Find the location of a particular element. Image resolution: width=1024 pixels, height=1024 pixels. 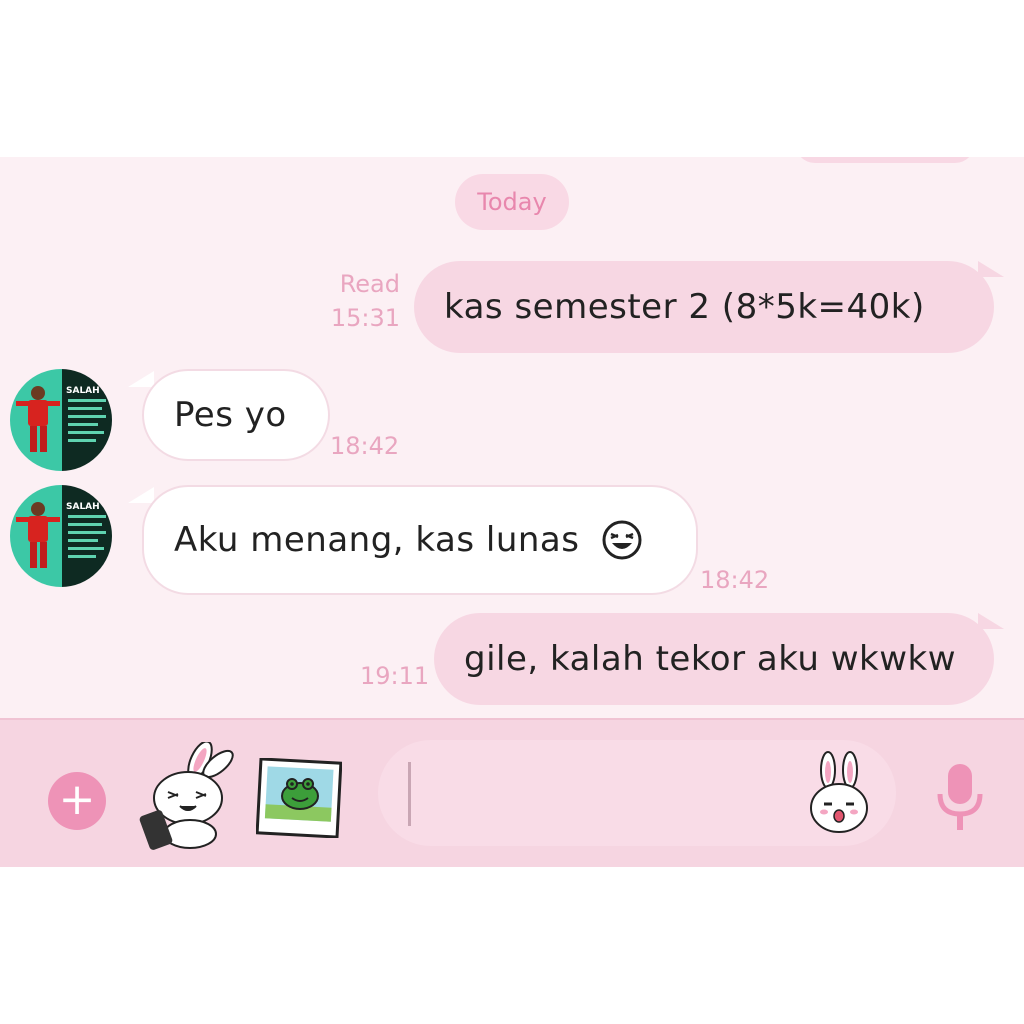

plus-glyph: + is located at coordinates (77, 799).